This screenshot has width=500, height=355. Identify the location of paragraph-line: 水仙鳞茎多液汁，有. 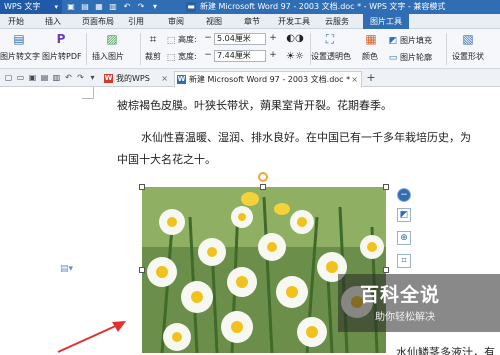
(445, 349).